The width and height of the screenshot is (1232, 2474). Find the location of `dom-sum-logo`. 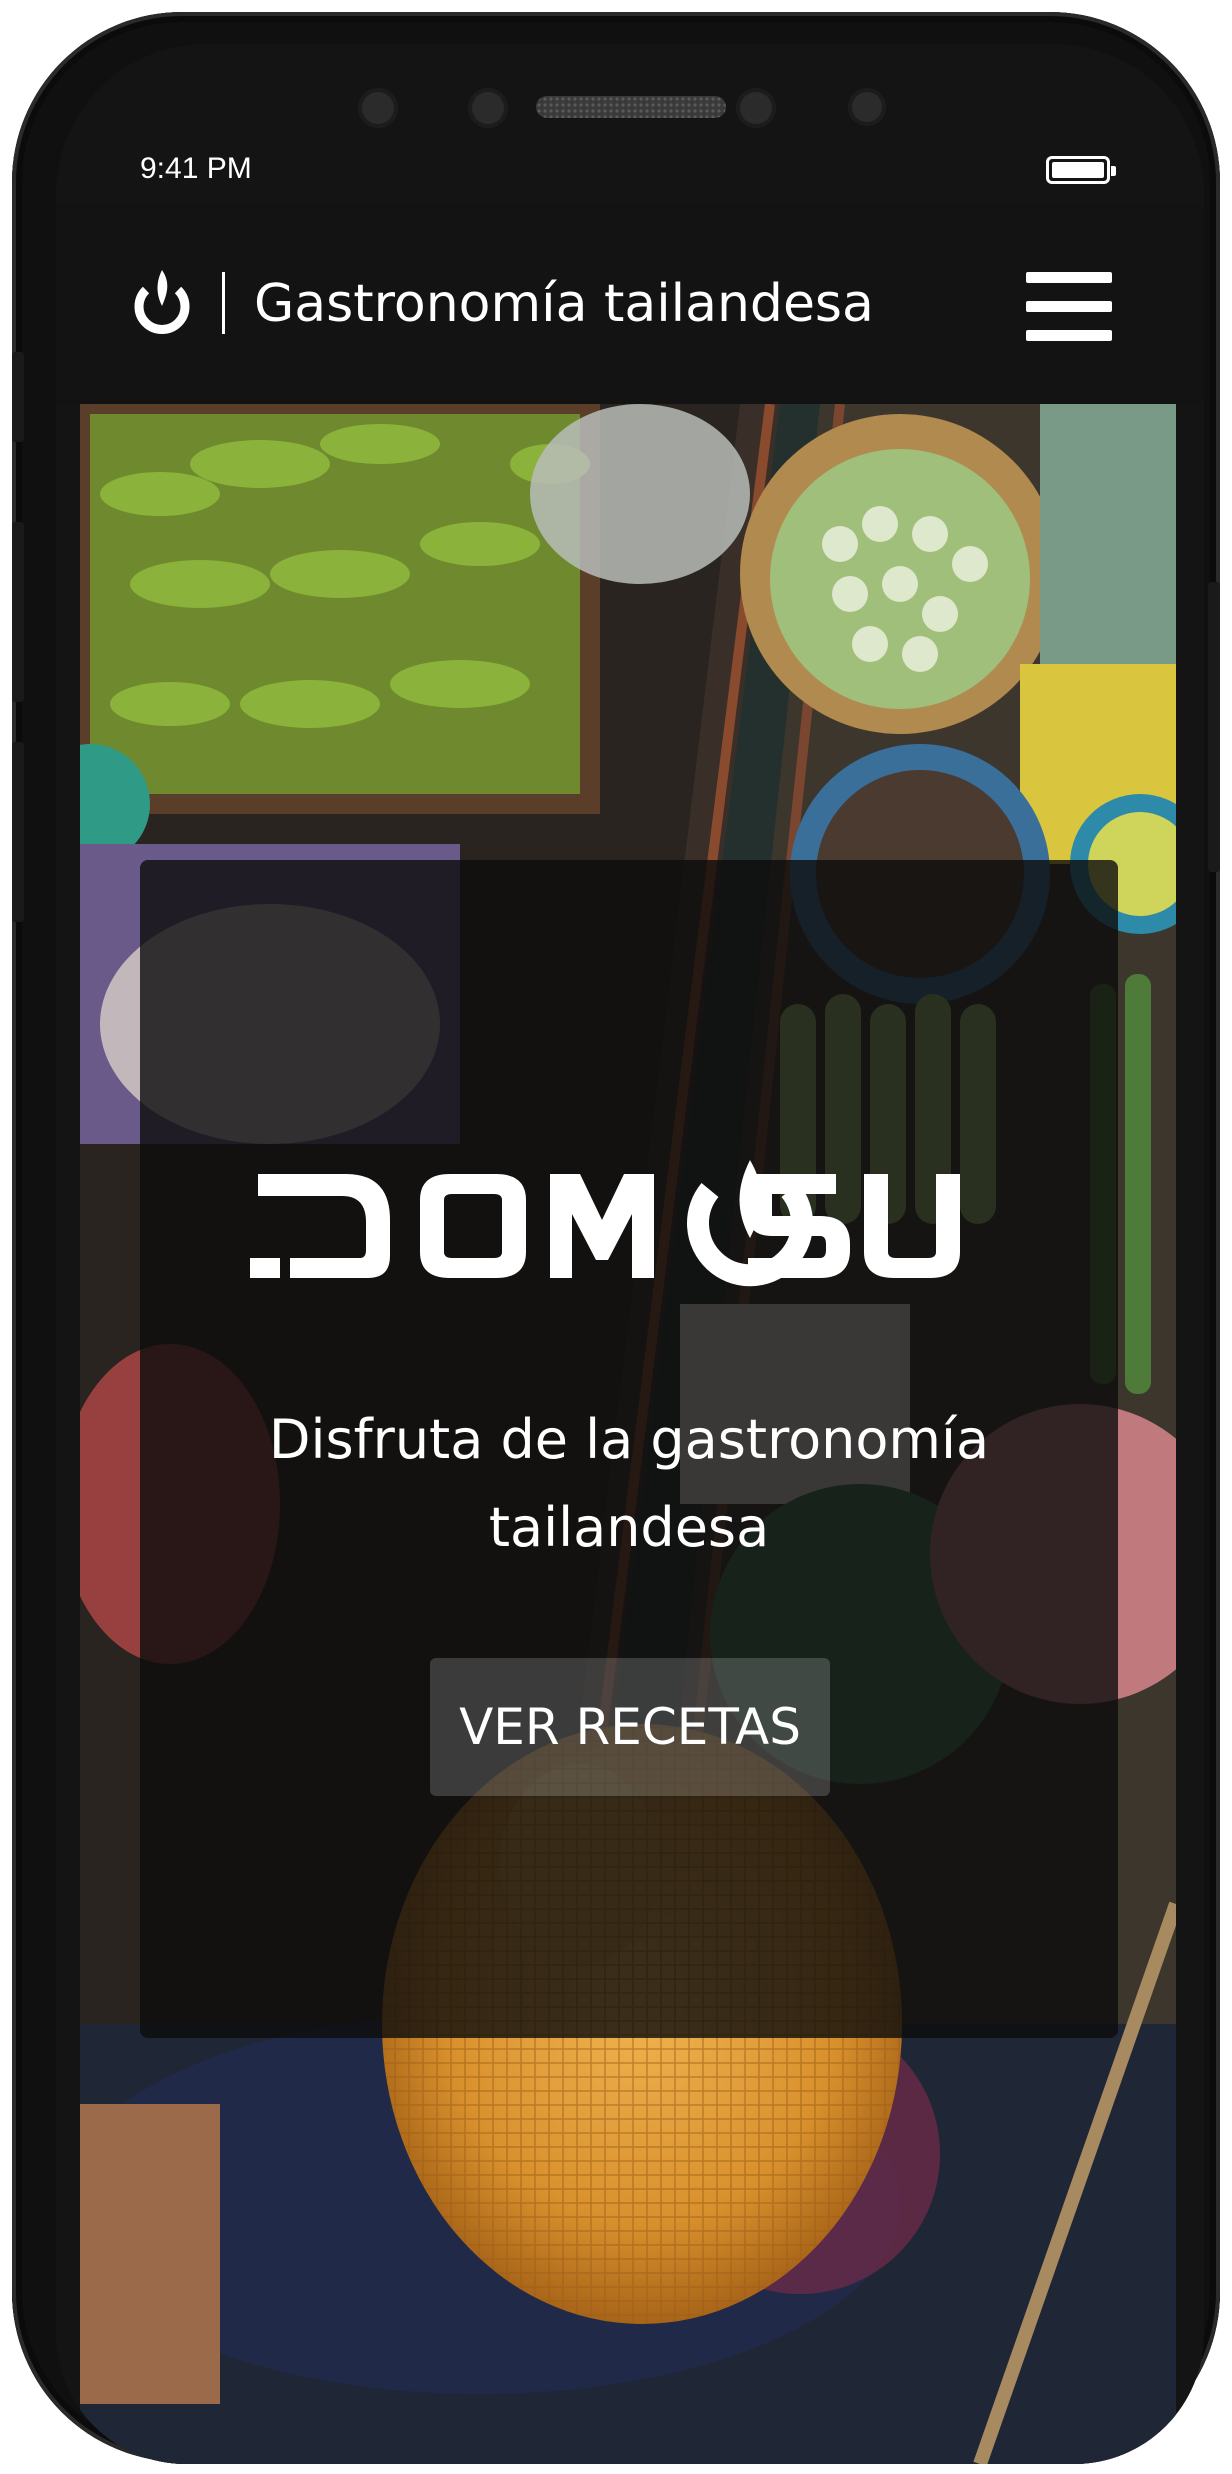

dom-sum-logo is located at coordinates (605, 1223).